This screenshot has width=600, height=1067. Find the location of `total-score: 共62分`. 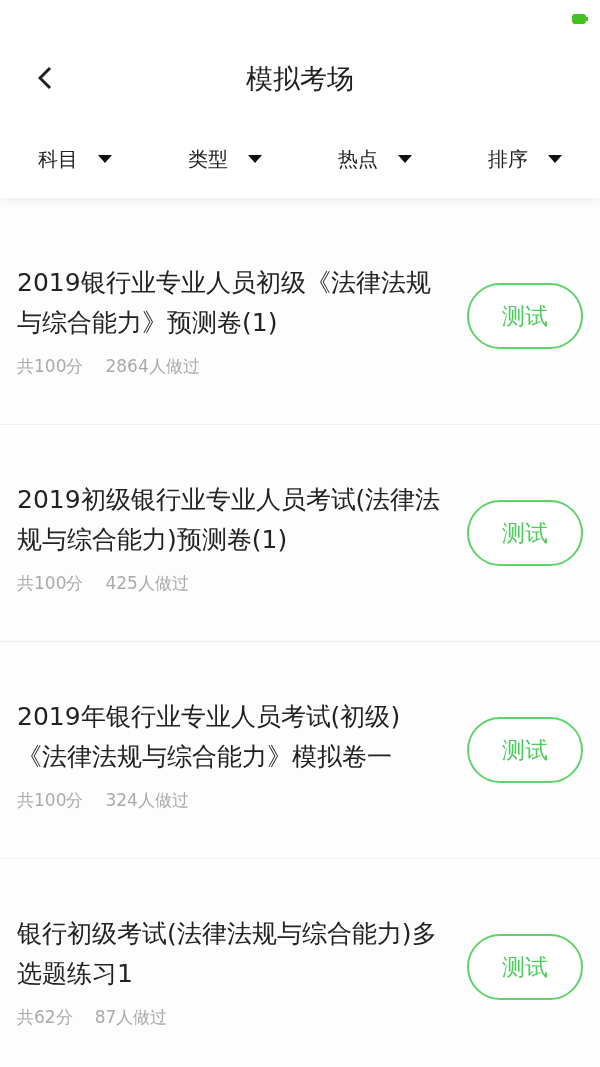

total-score: 共62分 is located at coordinates (45, 1017).